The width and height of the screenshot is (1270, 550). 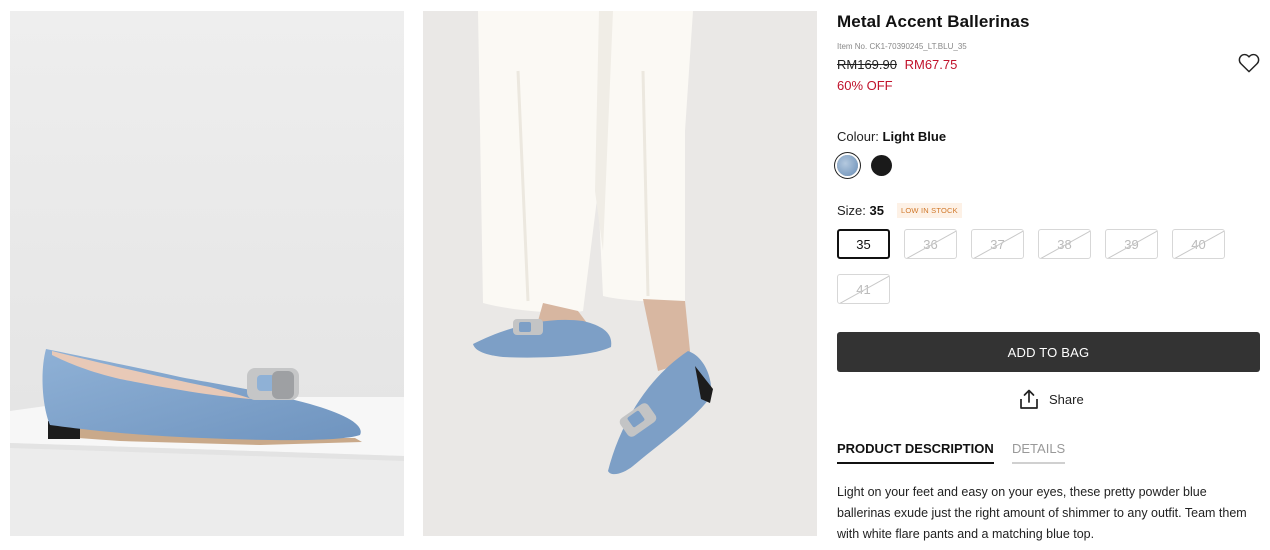 I want to click on tab-product-description: PRODUCT DESCRIPTION, so click(x=915, y=452).